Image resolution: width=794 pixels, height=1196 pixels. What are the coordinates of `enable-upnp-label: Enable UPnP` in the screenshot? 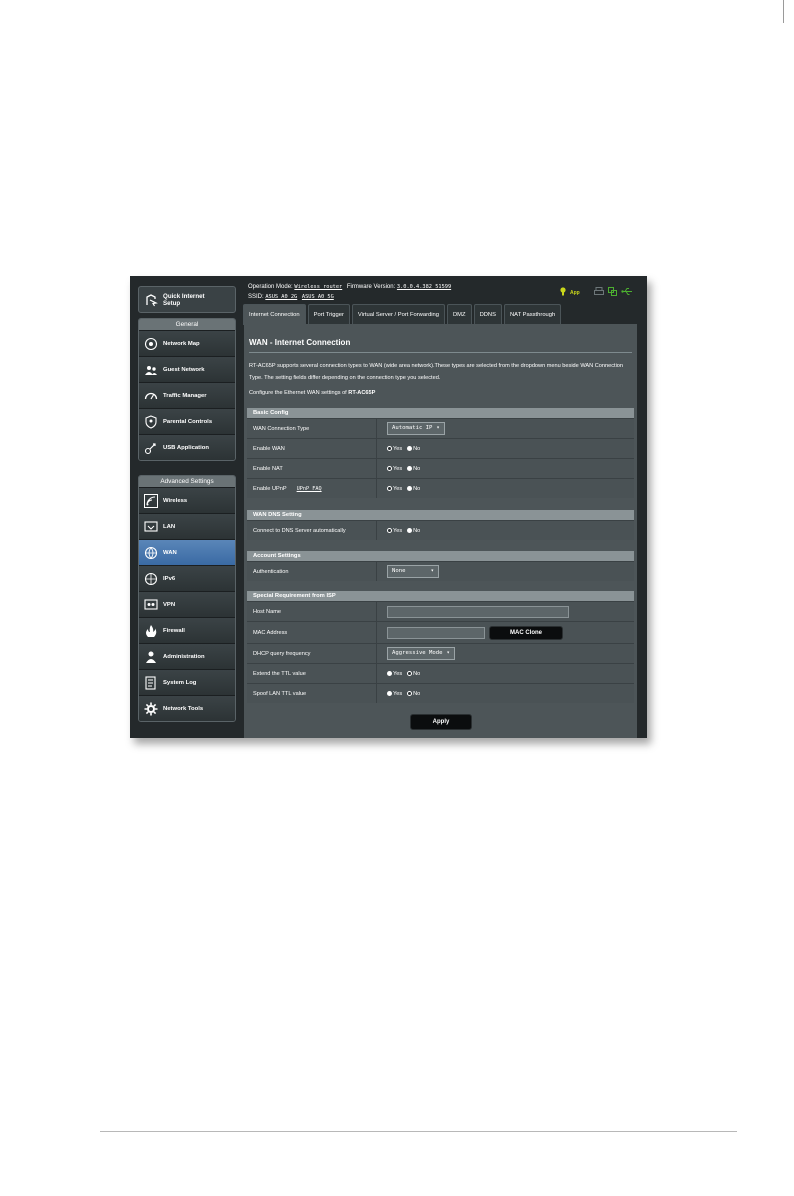 It's located at (270, 488).